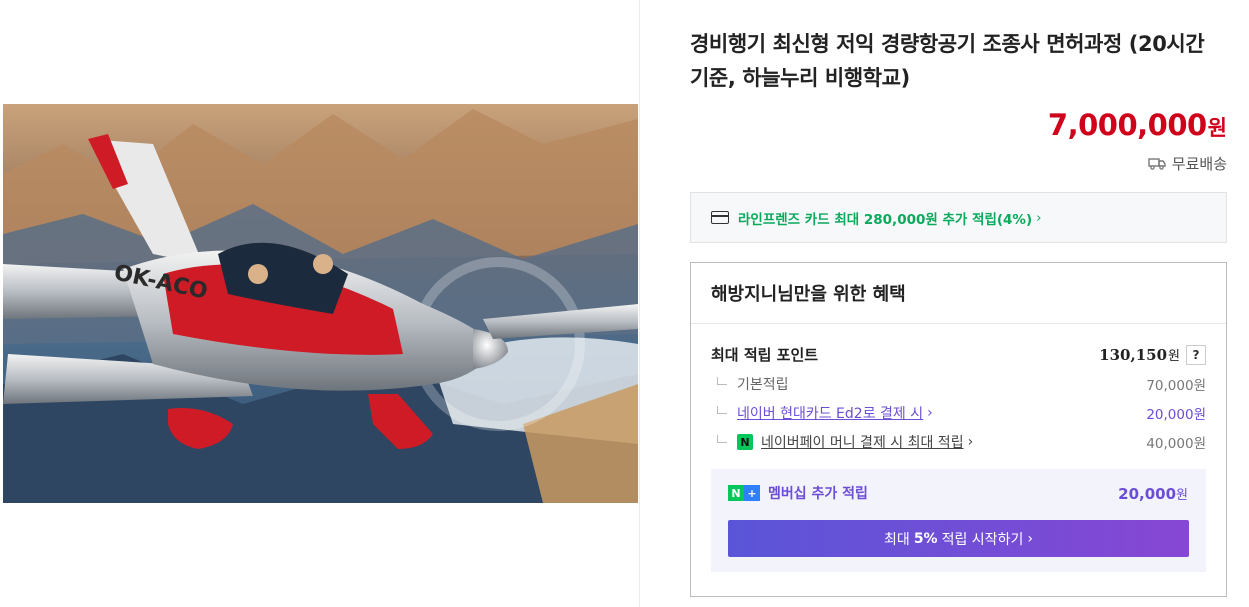 The image size is (1249, 607). Describe the element at coordinates (1176, 444) in the screenshot. I see `benefit-item-value: 40,000원` at that location.